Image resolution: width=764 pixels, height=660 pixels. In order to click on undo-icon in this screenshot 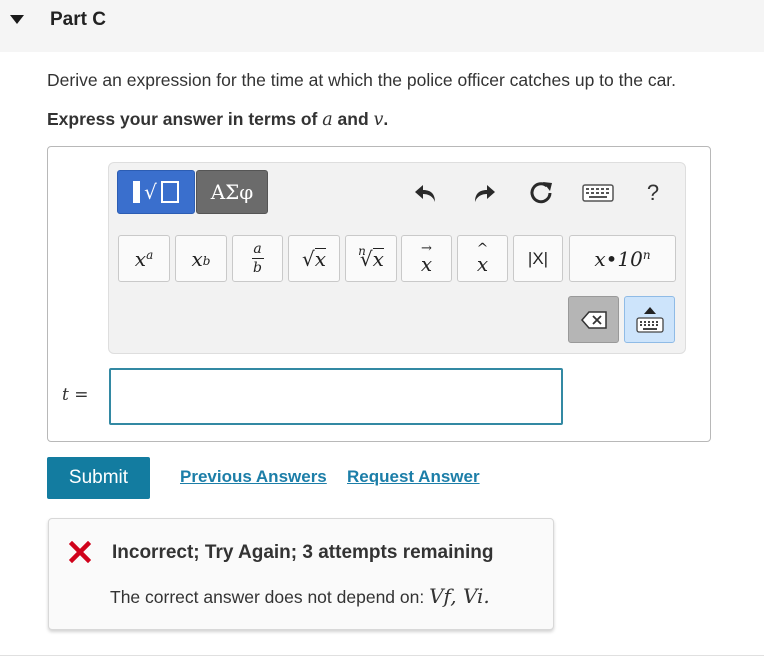, I will do `click(425, 193)`.